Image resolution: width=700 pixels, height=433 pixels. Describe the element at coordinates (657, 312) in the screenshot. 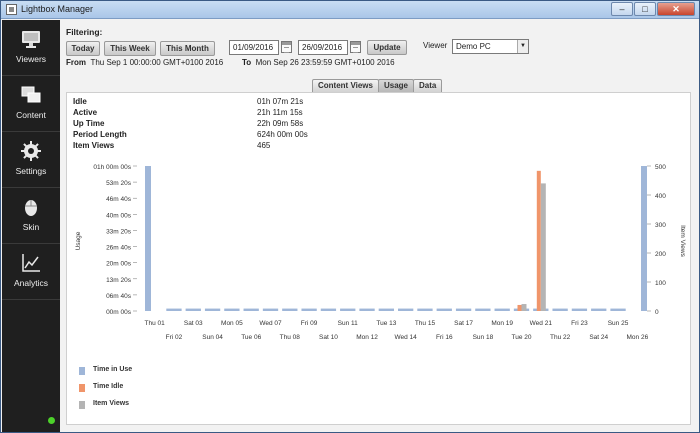

I see `y2-tick-label: 0` at that location.